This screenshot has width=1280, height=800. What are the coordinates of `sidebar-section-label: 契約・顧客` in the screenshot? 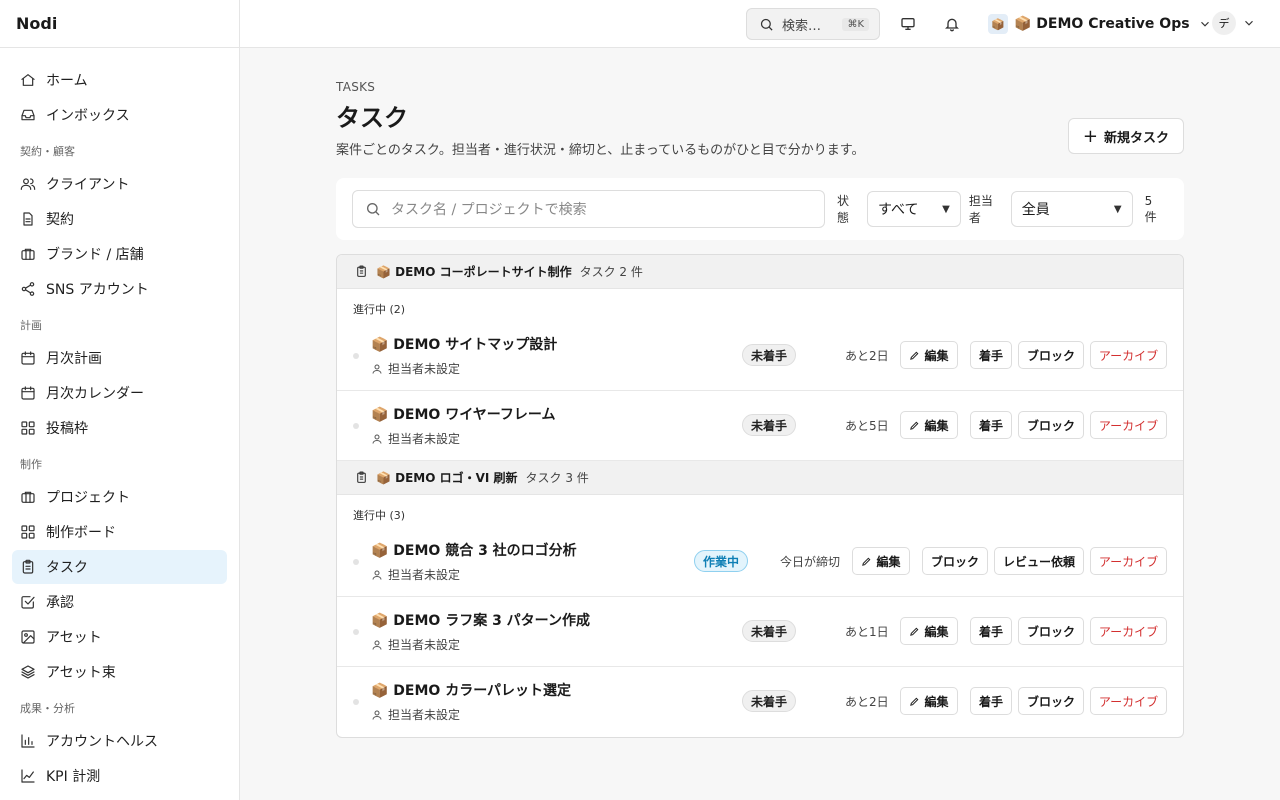 It's located at (47, 151).